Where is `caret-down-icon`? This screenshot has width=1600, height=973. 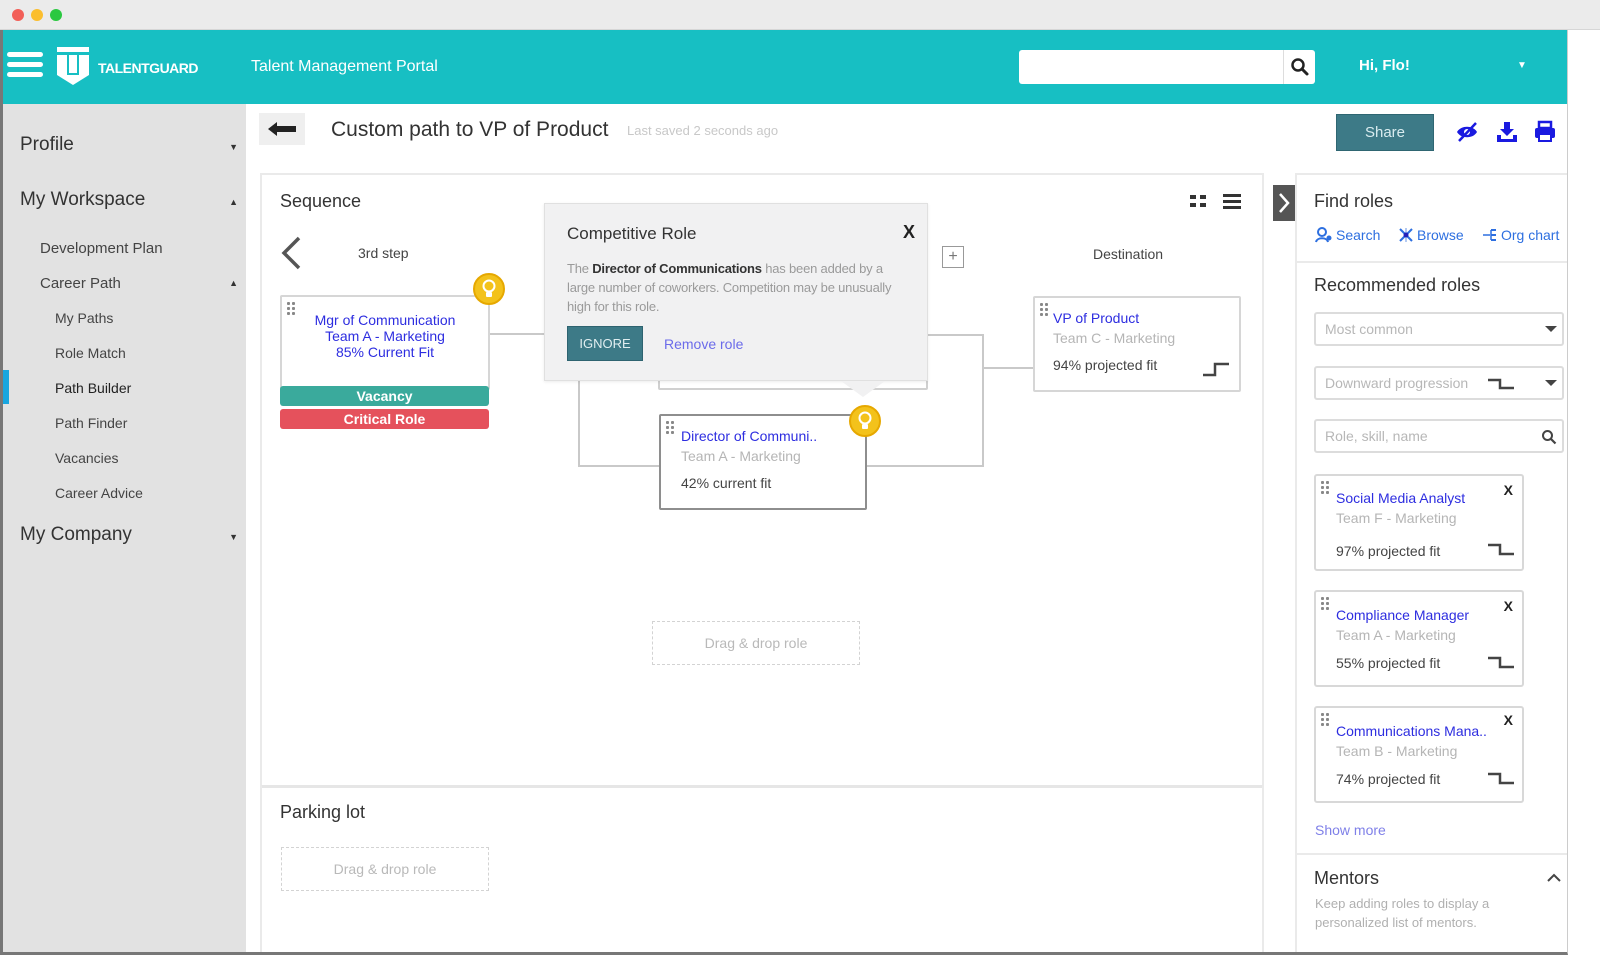
caret-down-icon is located at coordinates (1551, 383).